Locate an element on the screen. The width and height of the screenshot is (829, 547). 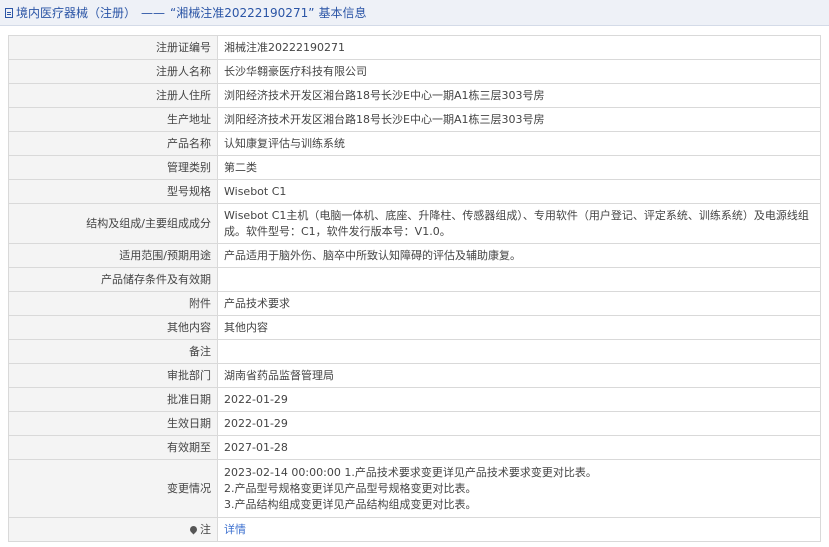
header-suffix: 基本信息 is located at coordinates (342, 13).